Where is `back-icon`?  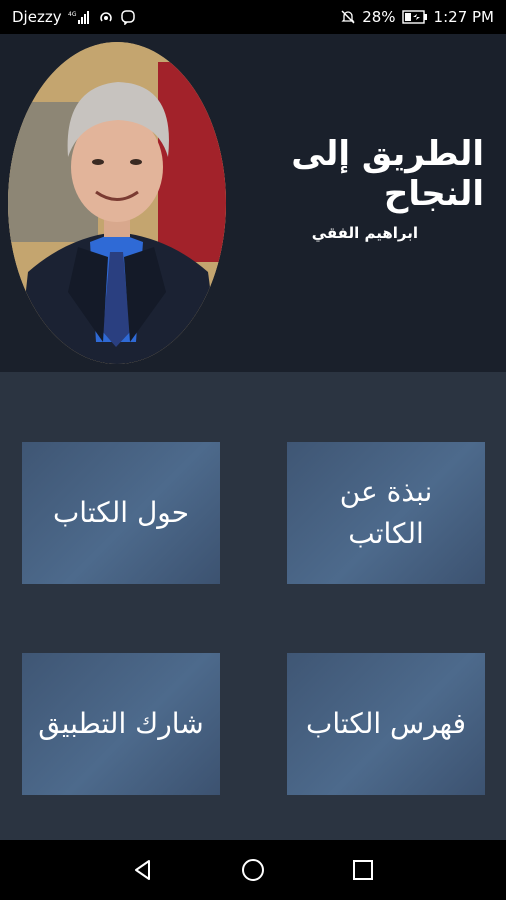
back-icon is located at coordinates (142, 870).